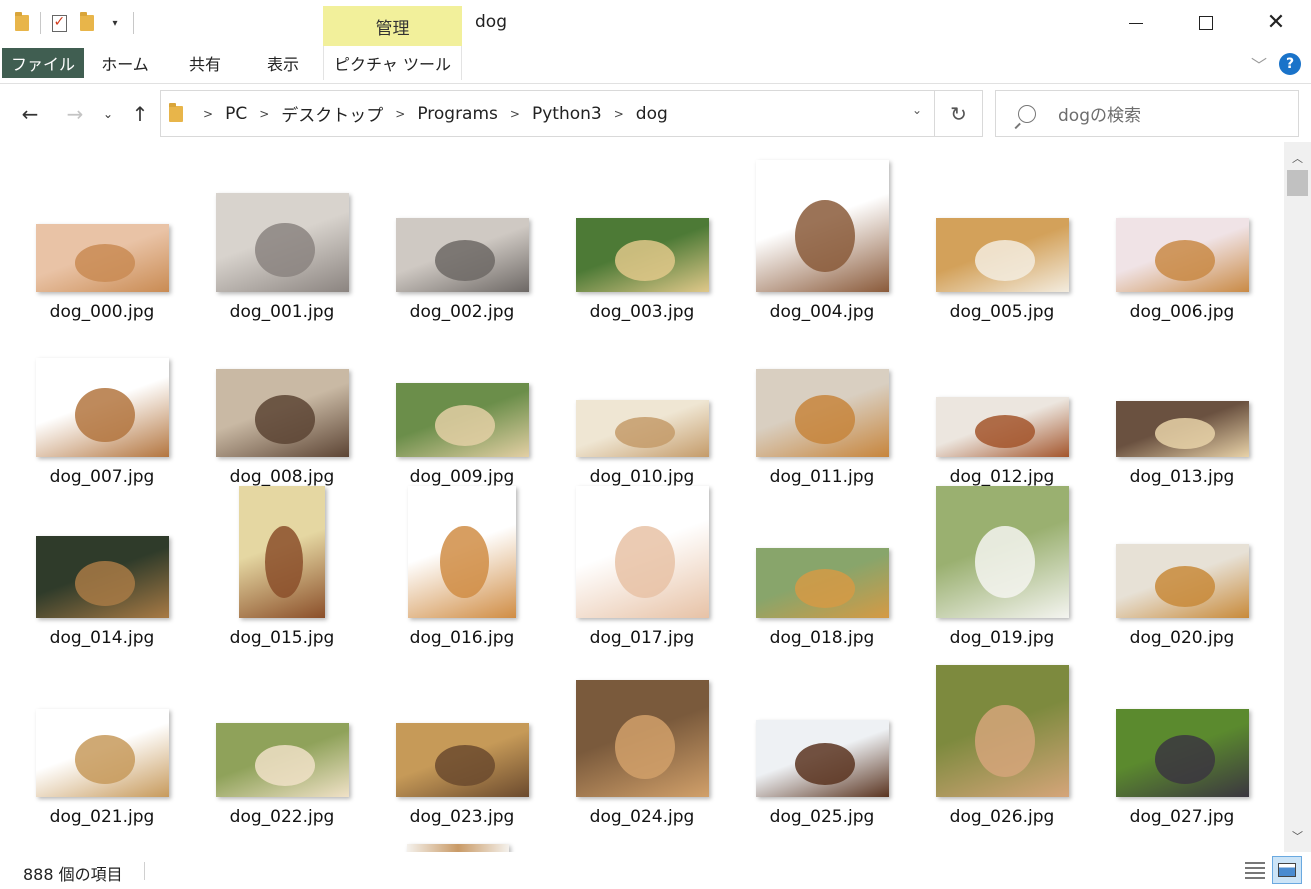  I want to click on address-history-icon: ⌄, so click(917, 110).